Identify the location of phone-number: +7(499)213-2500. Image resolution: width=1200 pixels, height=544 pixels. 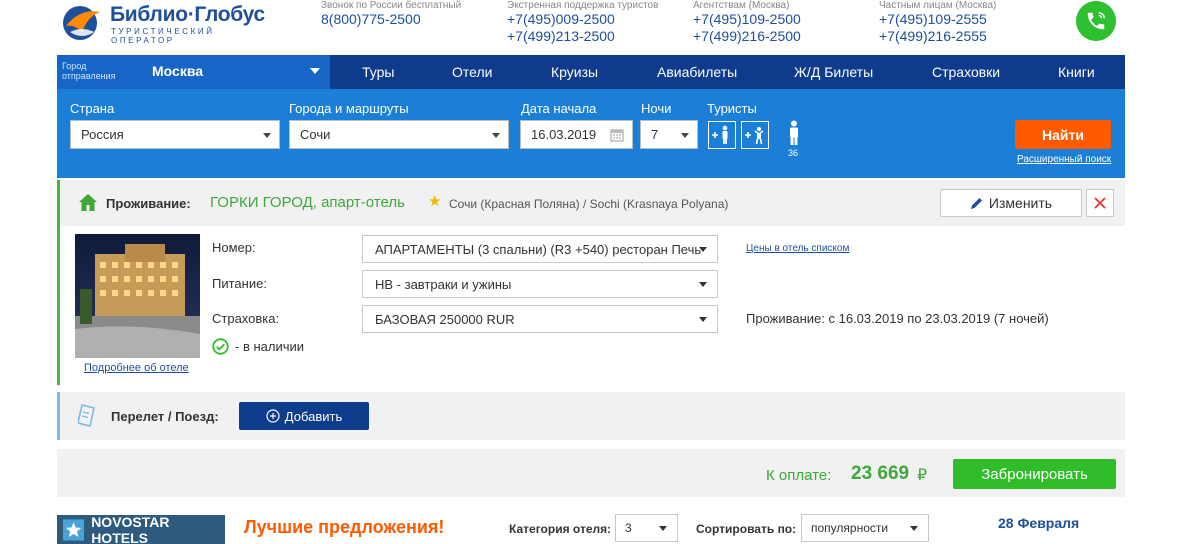
(582, 36).